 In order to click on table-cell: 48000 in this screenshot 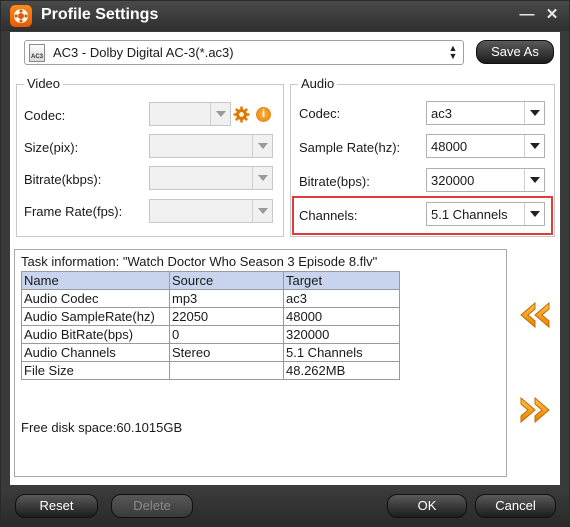, I will do `click(341, 316)`.